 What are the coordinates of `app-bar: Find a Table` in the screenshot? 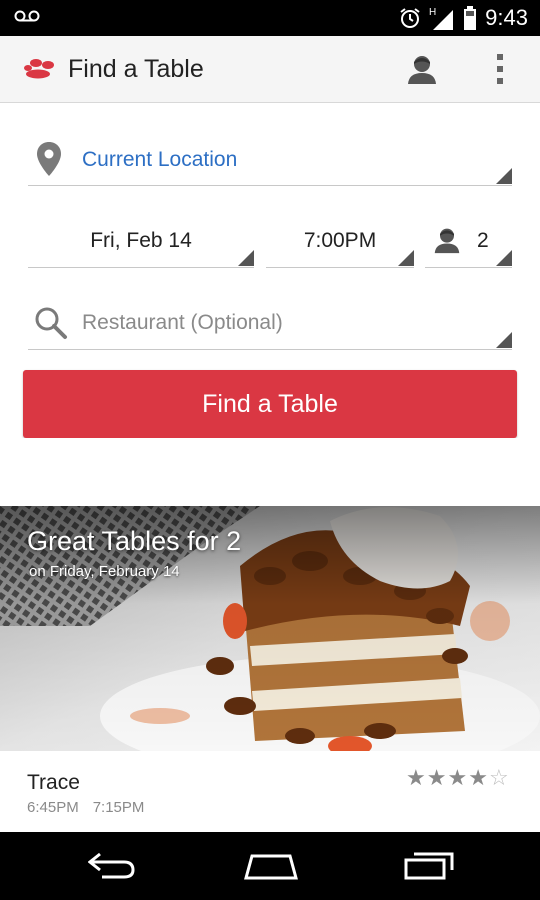 It's located at (270, 69).